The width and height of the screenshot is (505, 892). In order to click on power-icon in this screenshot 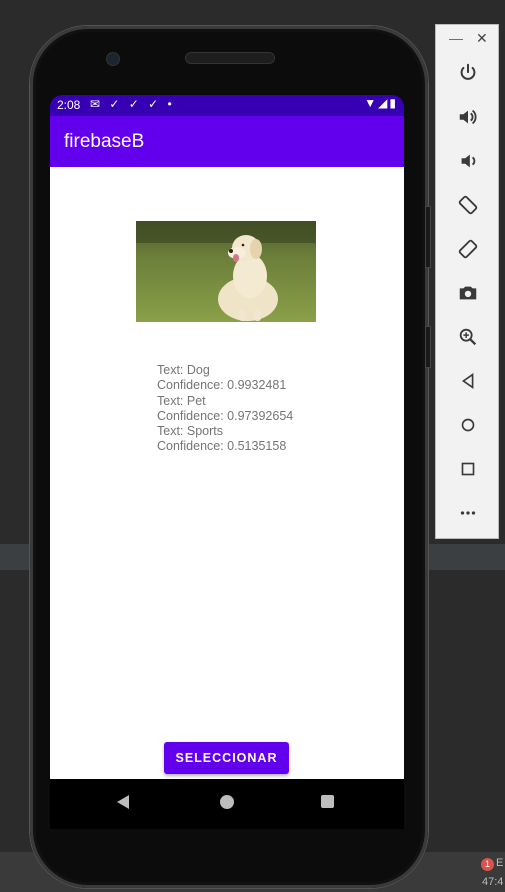, I will do `click(468, 73)`.